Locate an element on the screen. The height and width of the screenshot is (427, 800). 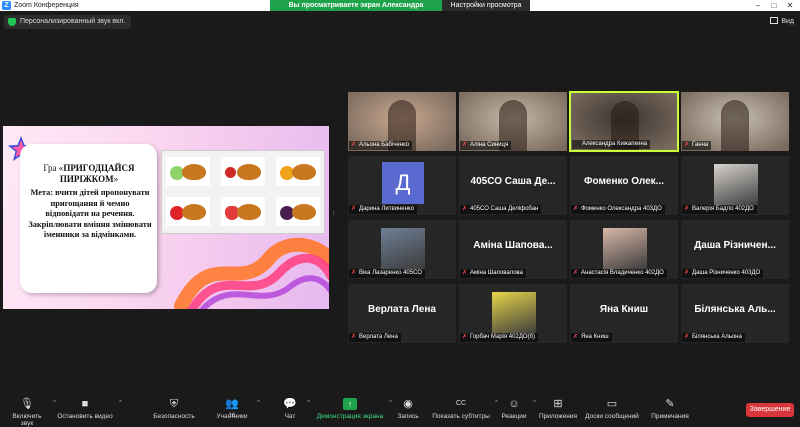
participants-icon: 👥16 is located at coordinates (232, 408).